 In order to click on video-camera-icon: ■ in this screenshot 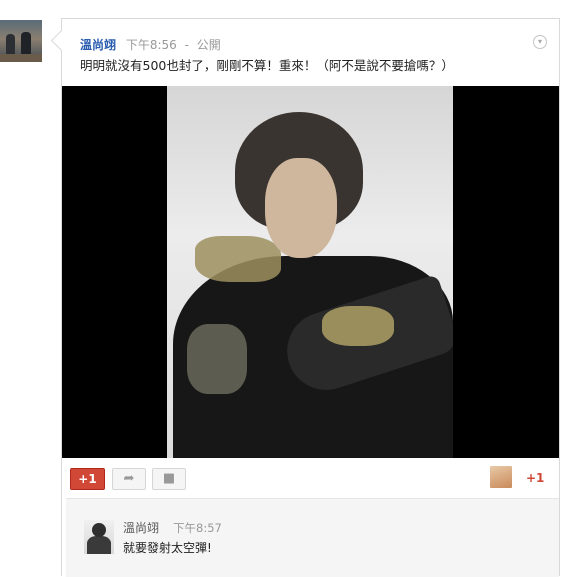, I will do `click(169, 478)`.